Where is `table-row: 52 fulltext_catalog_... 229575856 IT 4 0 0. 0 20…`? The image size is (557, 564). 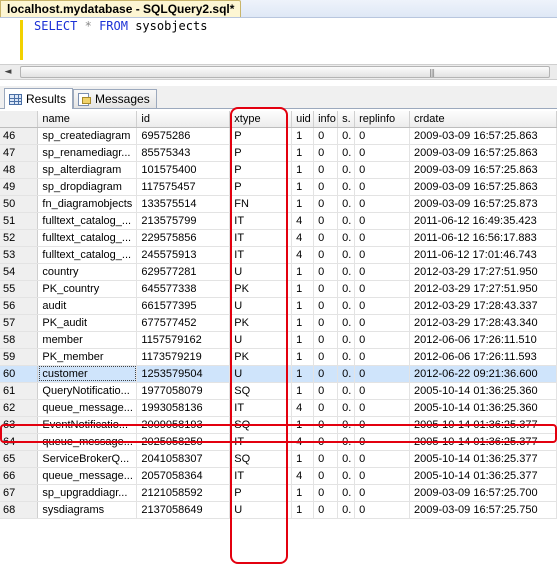
table-row: 52 fulltext_catalog_... 229575856 IT 4 0 0. 0 20… is located at coordinates (278, 238).